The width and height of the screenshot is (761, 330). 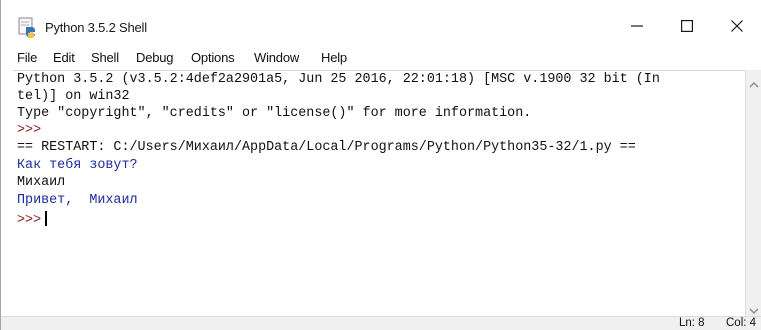 What do you see at coordinates (77, 165) in the screenshot?
I see `program-output-line: Как тебя зовут?` at bounding box center [77, 165].